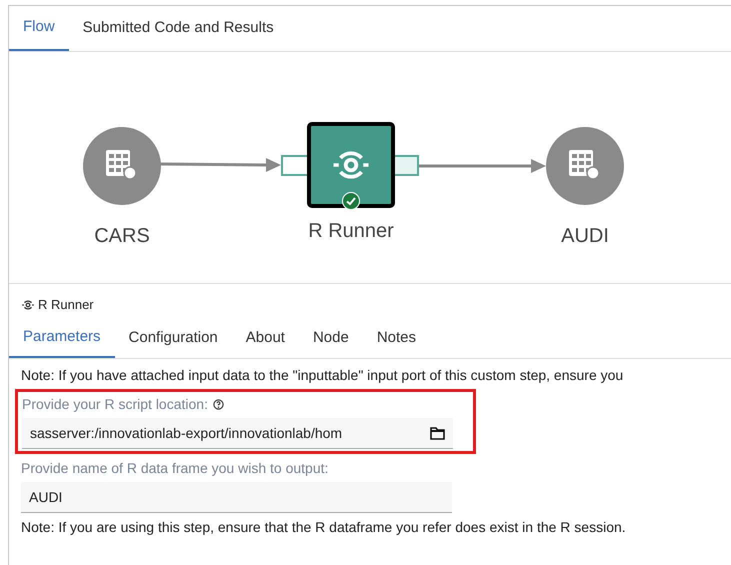 The image size is (731, 565). Describe the element at coordinates (39, 28) in the screenshot. I see `tab: Flow` at that location.